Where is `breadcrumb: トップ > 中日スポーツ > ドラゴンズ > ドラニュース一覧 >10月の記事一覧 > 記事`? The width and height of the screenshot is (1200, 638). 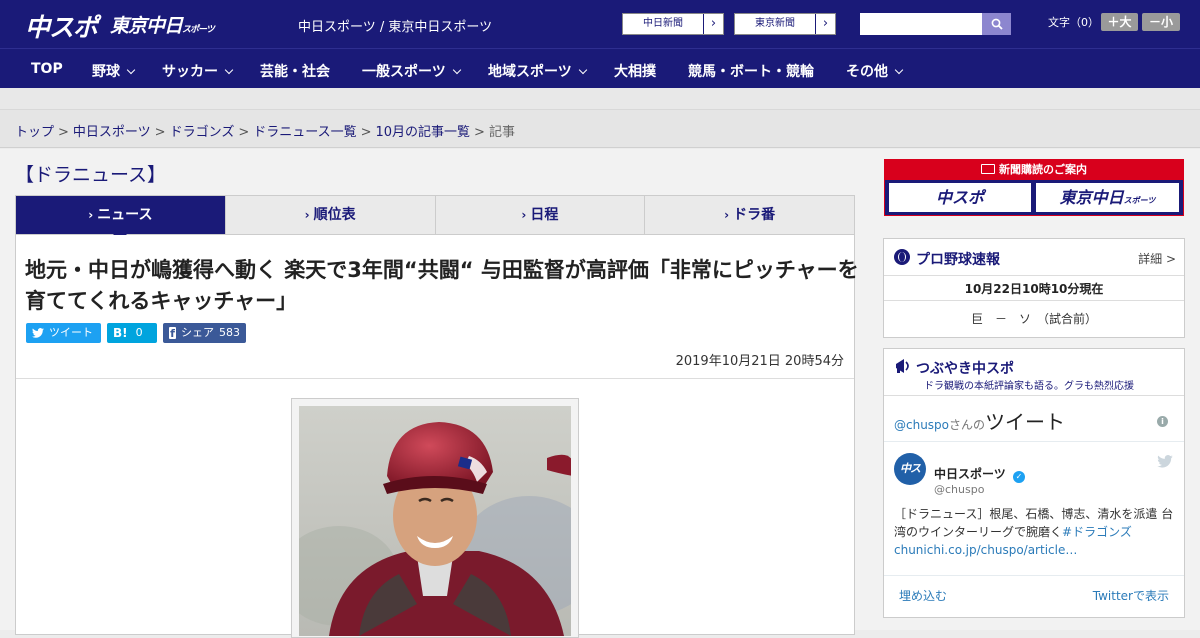
breadcrumb: トップ > 中日スポーツ > ドラゴンズ > ドラニュース一覧 >10月の記事一覧 > 記事 is located at coordinates (265, 130).